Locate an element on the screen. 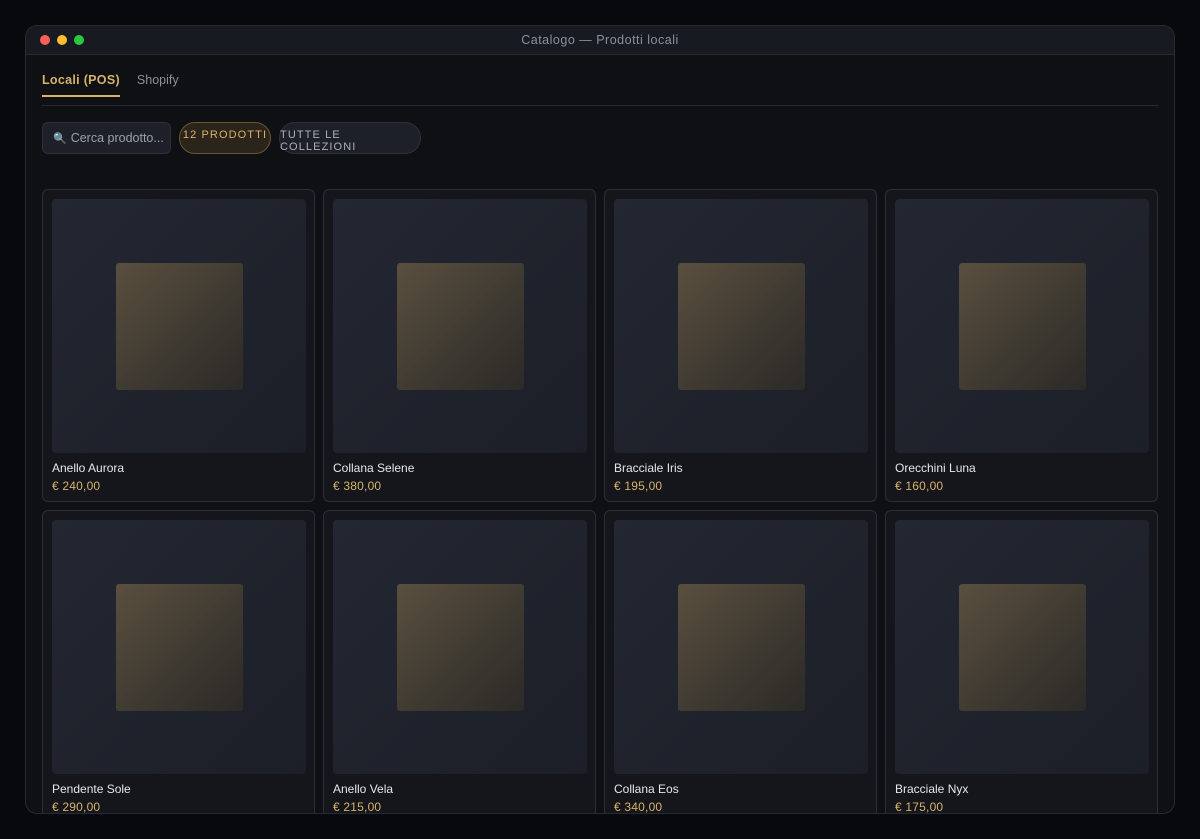 This screenshot has height=839, width=1200. product-price: € 195,00 is located at coordinates (638, 486).